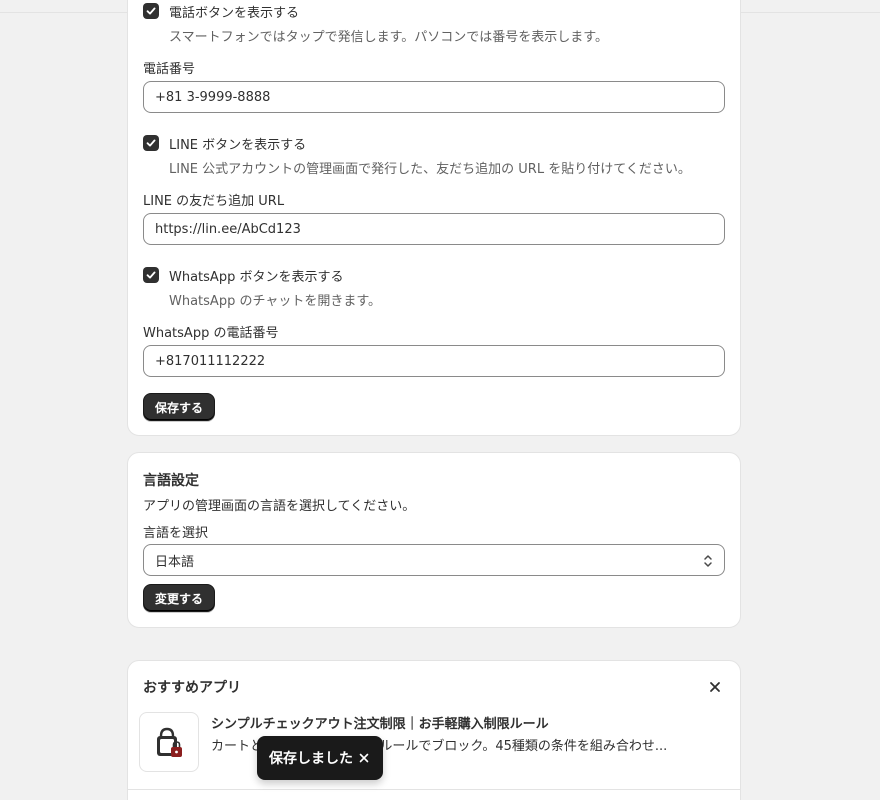 Image resolution: width=880 pixels, height=800 pixels. Describe the element at coordinates (171, 481) in the screenshot. I see `language-settings-title: 言語設定` at that location.